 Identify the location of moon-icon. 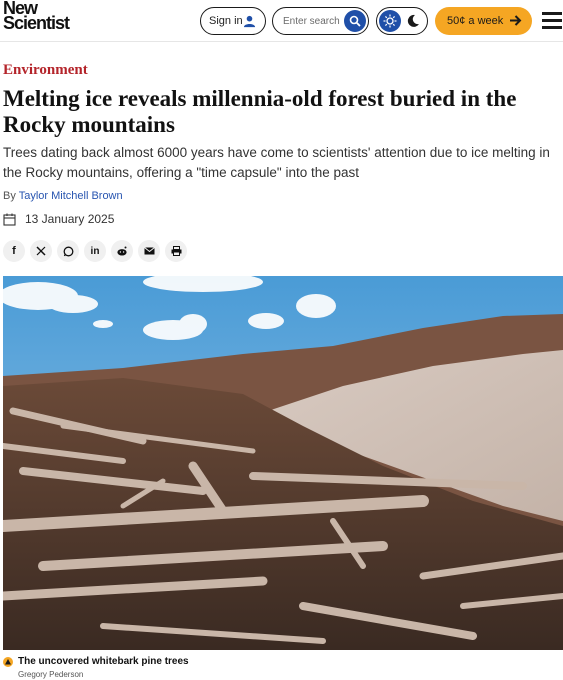
(413, 21).